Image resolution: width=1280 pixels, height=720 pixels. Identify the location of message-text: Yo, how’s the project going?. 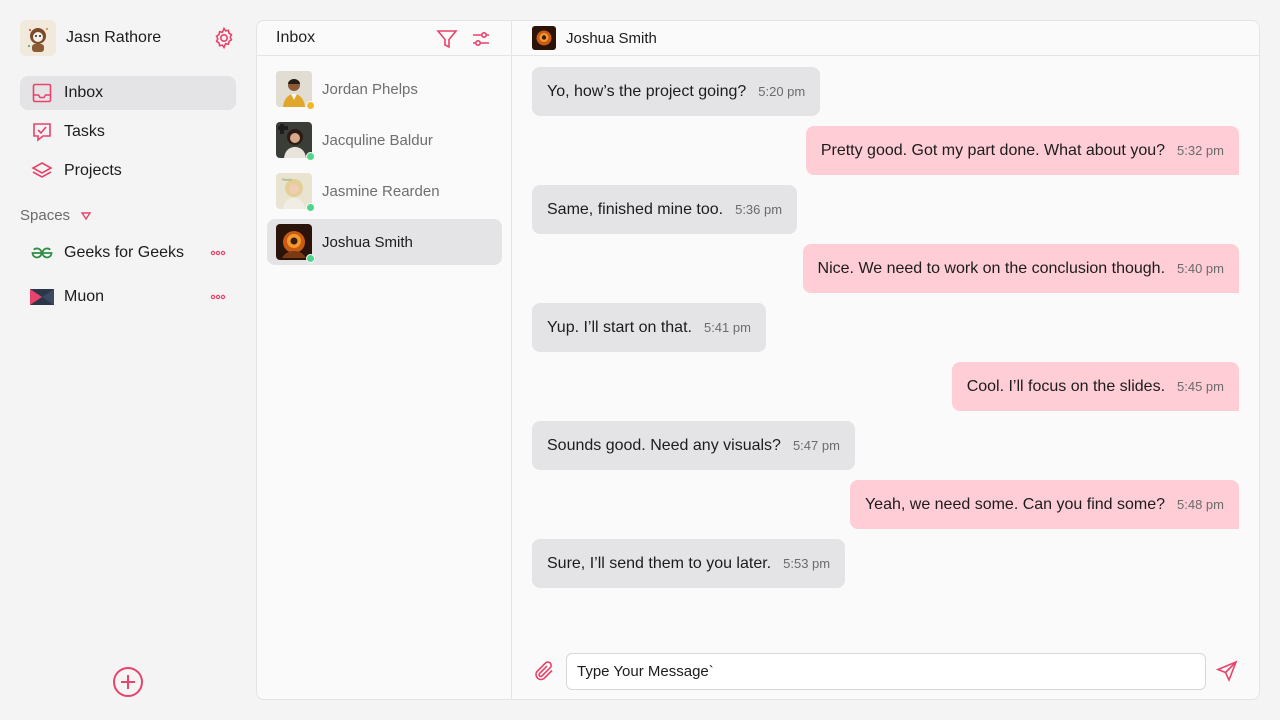
(647, 91).